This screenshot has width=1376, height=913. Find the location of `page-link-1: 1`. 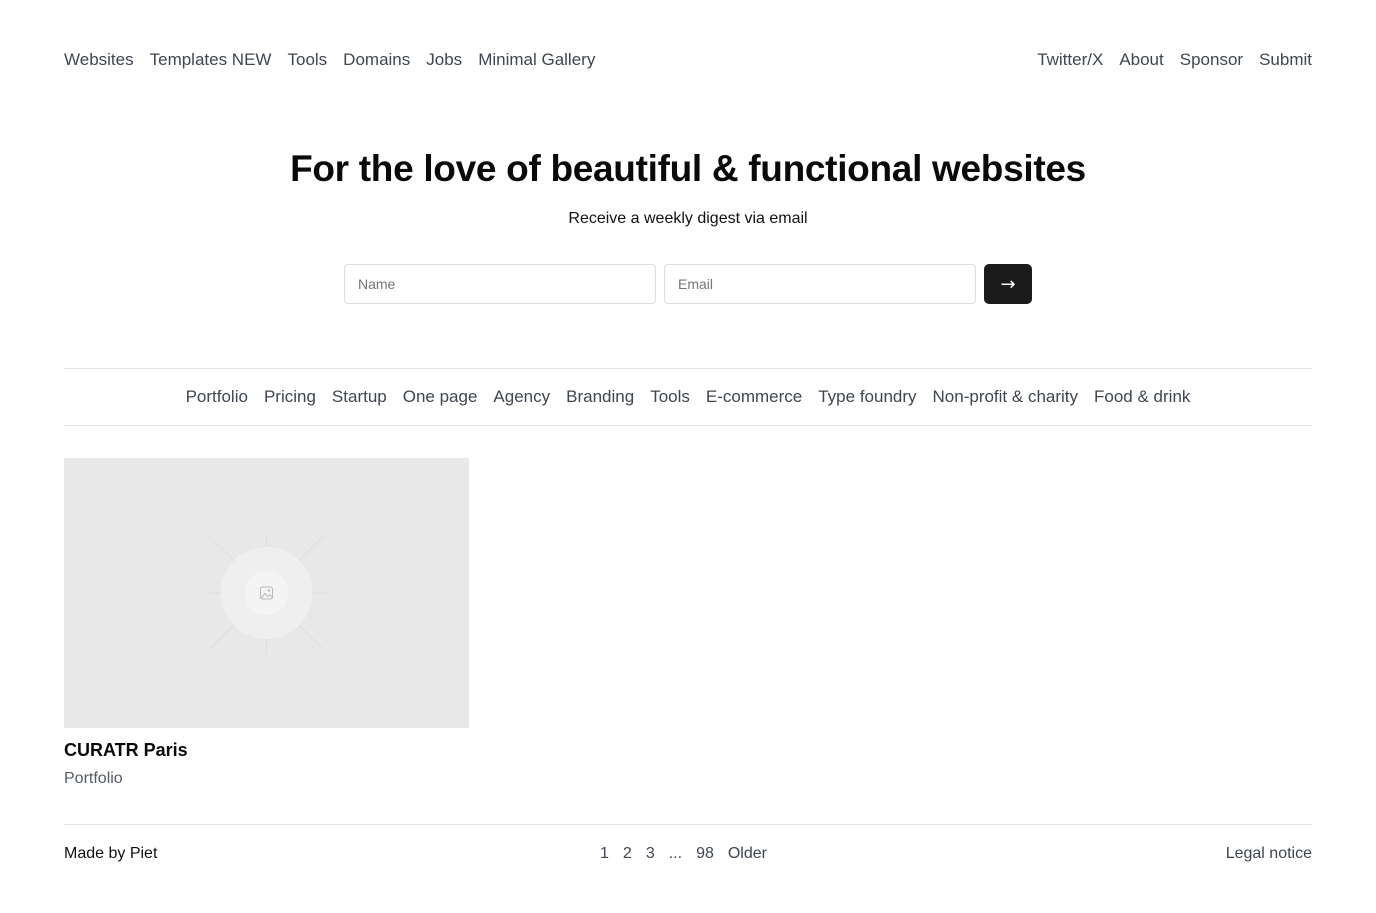

page-link-1: 1 is located at coordinates (604, 854).